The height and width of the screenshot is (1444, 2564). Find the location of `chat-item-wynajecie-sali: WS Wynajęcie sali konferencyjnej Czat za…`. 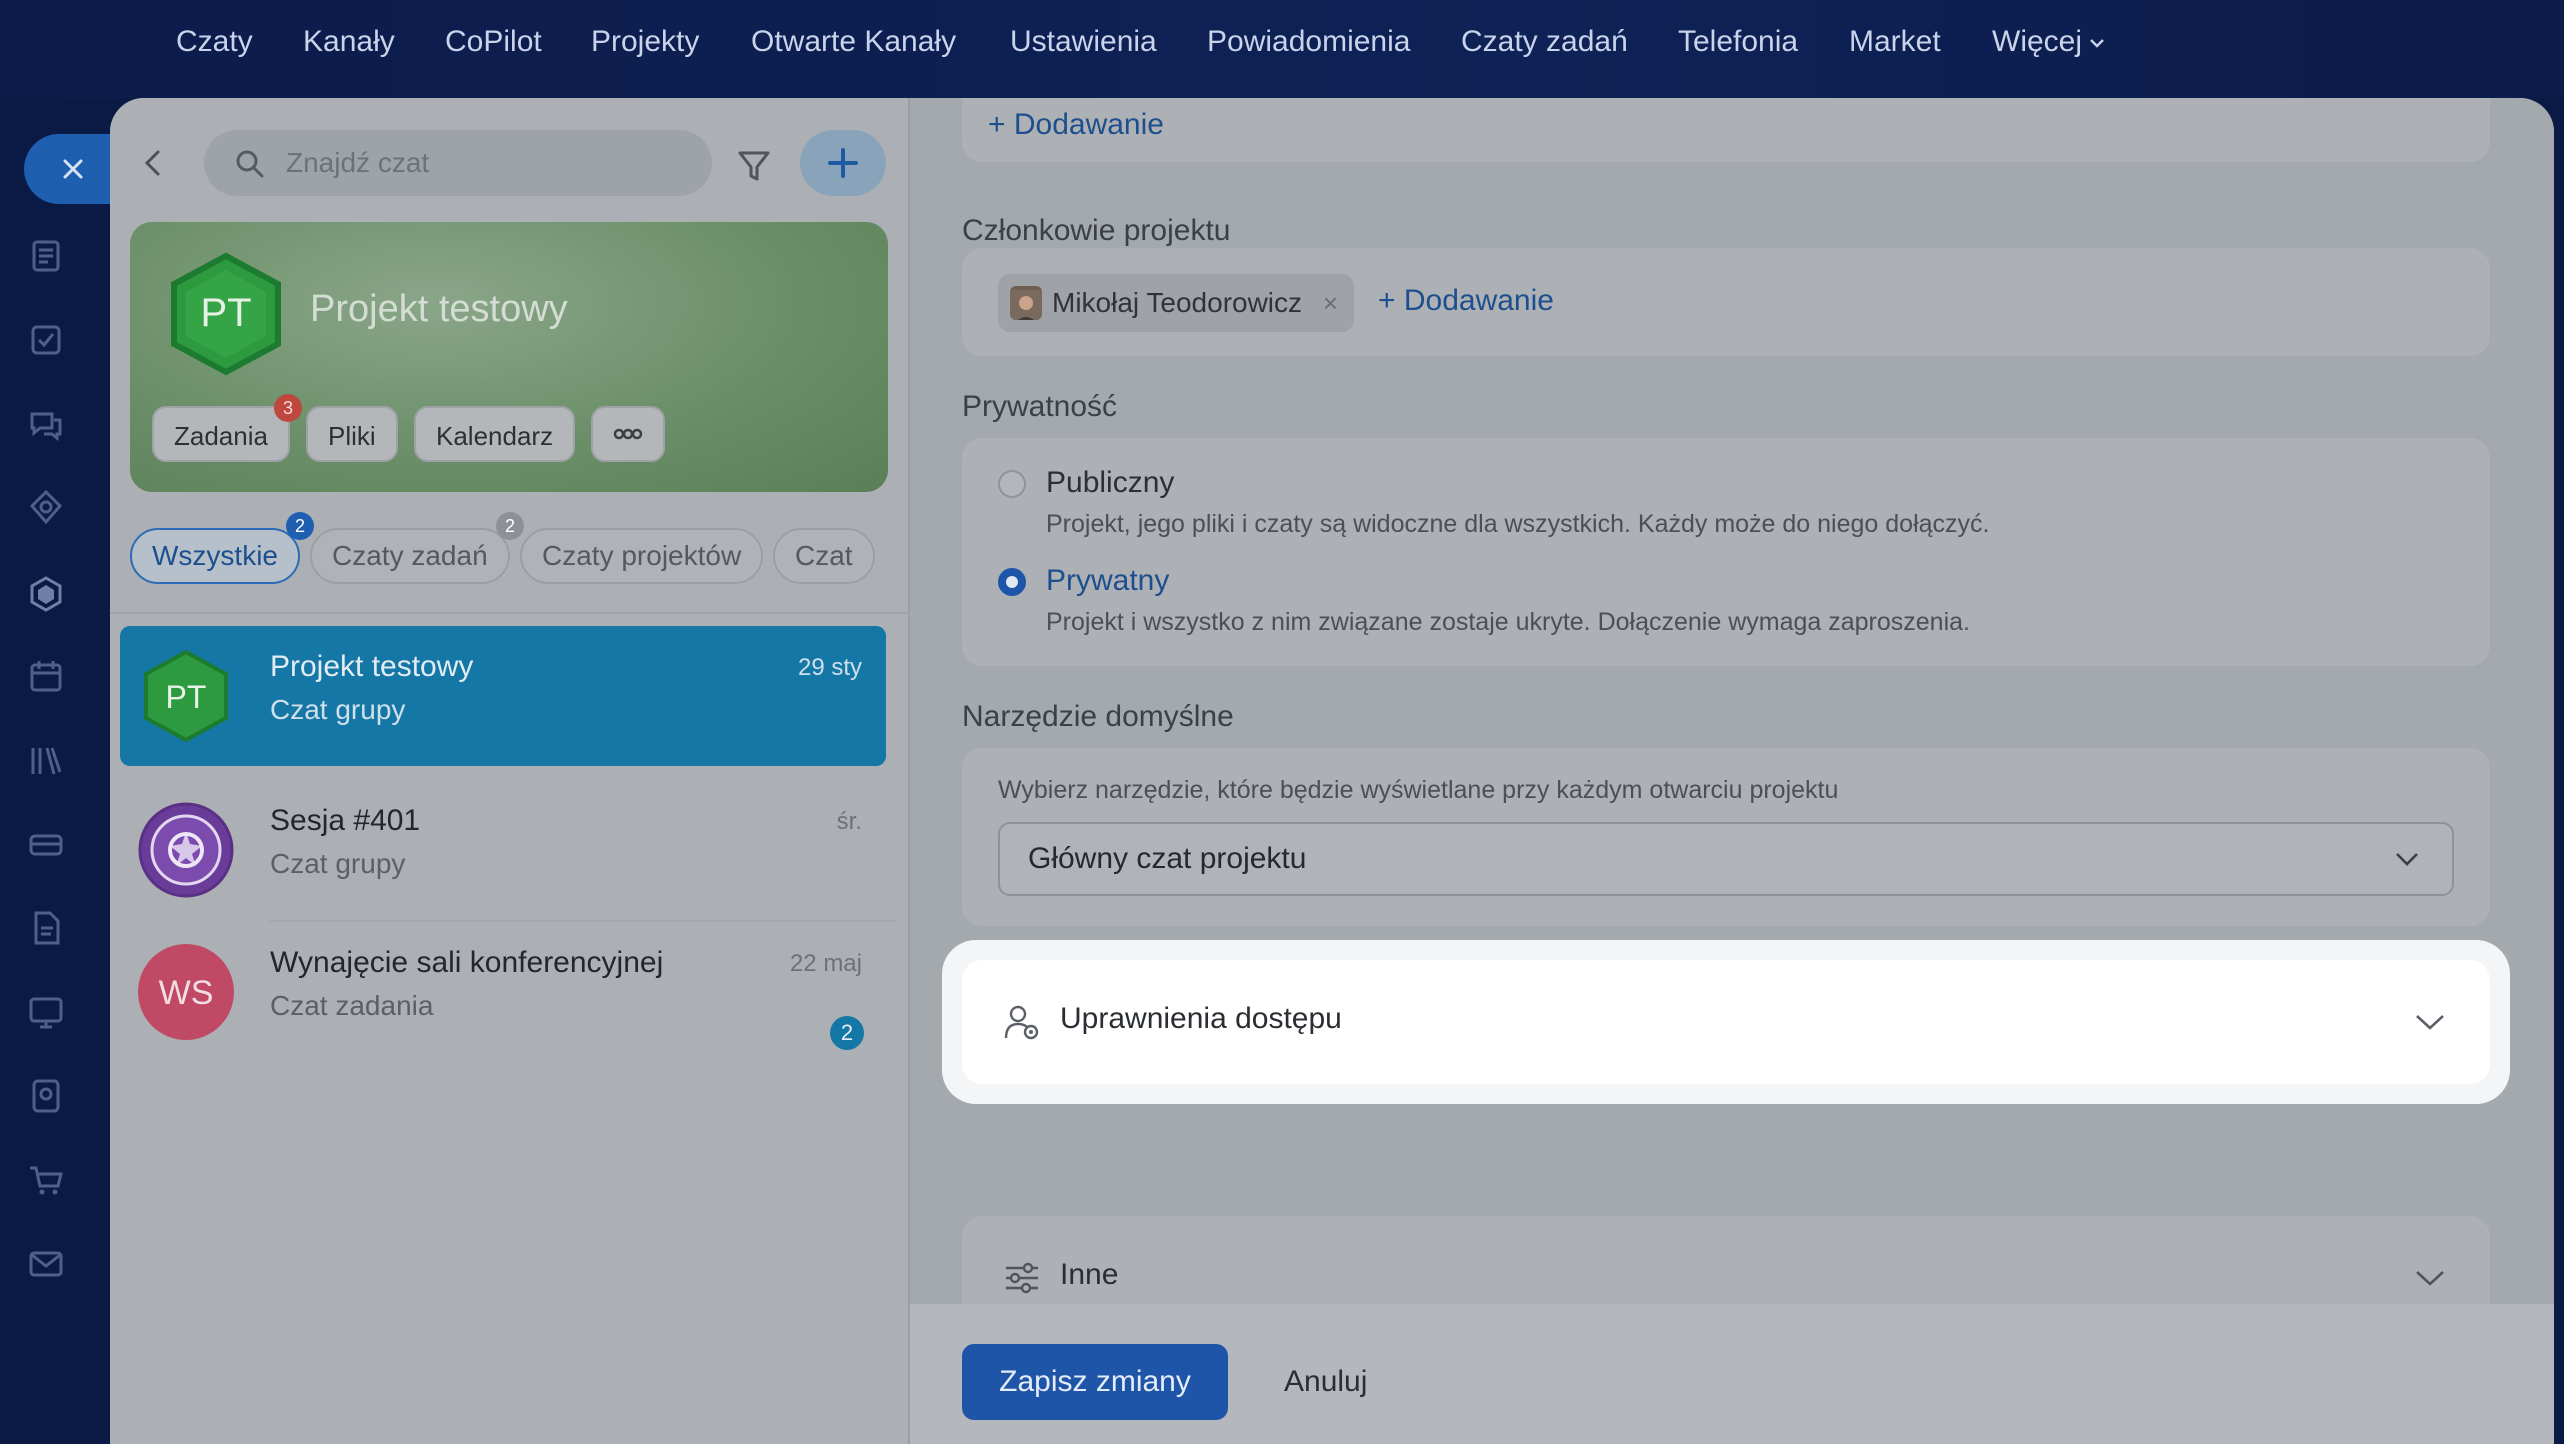

chat-item-wynajecie-sali: WS Wynajęcie sali konferencyjnej Czat za… is located at coordinates (503, 992).